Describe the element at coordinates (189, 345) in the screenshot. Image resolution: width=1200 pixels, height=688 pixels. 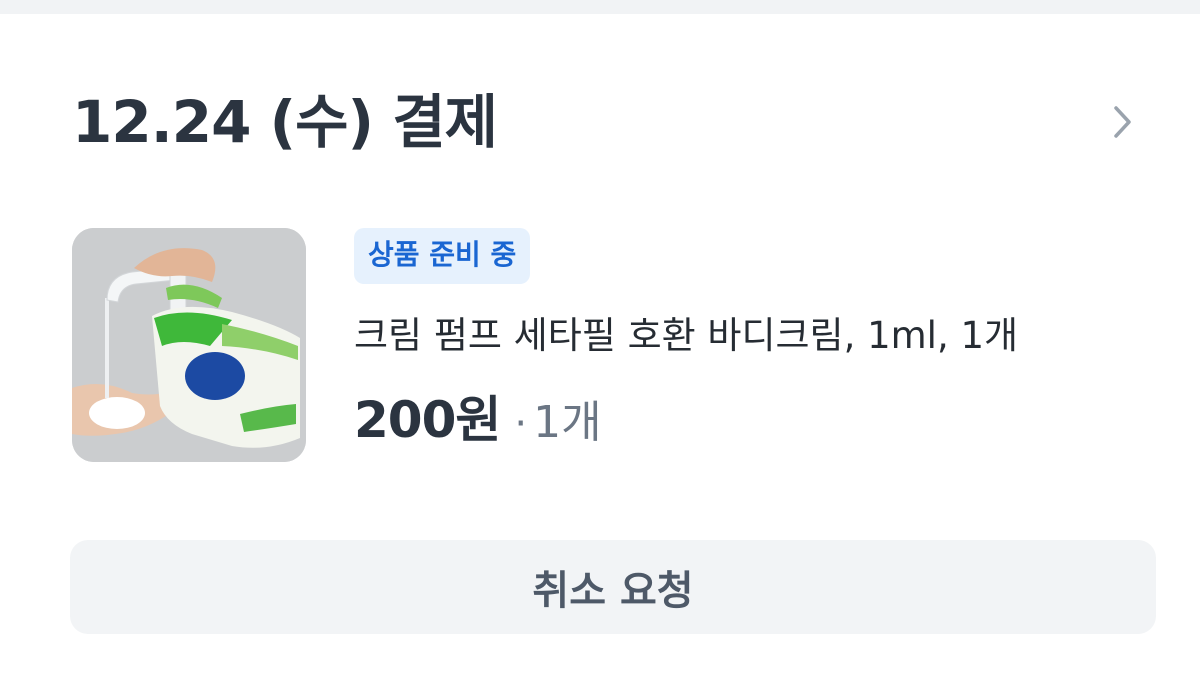
I see `product-thumbnail` at that location.